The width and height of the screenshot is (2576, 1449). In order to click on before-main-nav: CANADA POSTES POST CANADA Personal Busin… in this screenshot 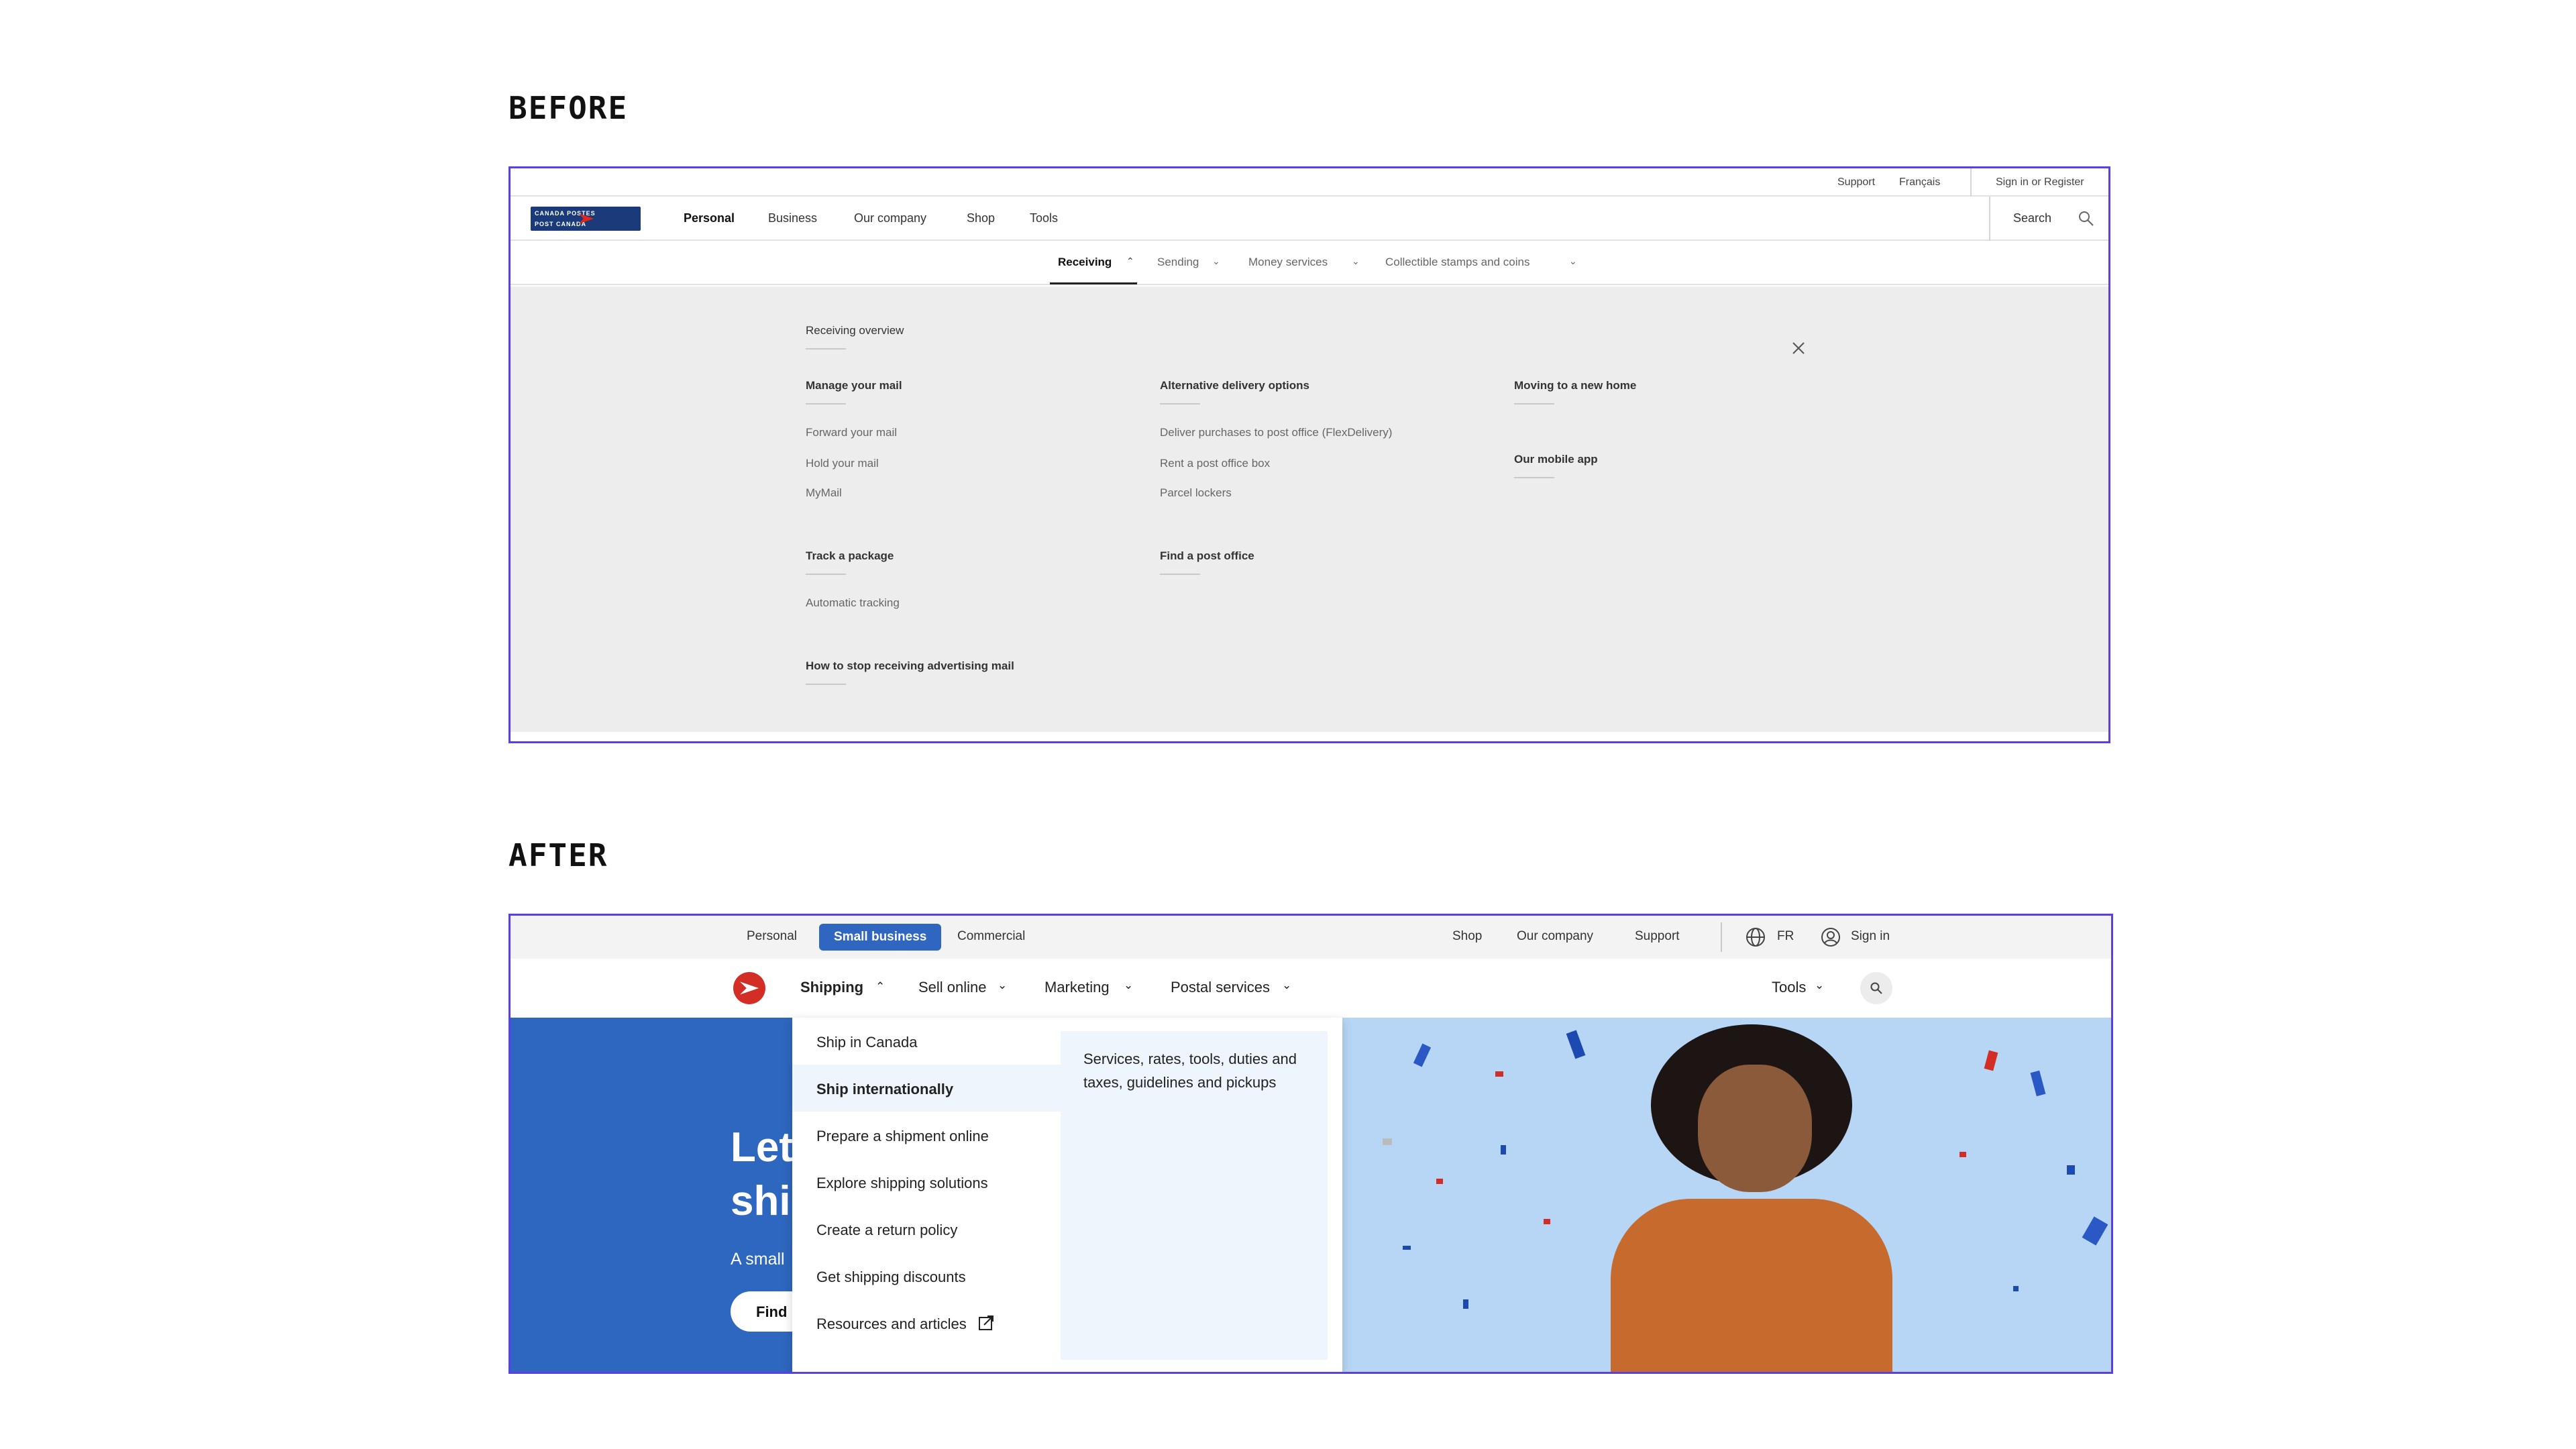, I will do `click(1309, 219)`.